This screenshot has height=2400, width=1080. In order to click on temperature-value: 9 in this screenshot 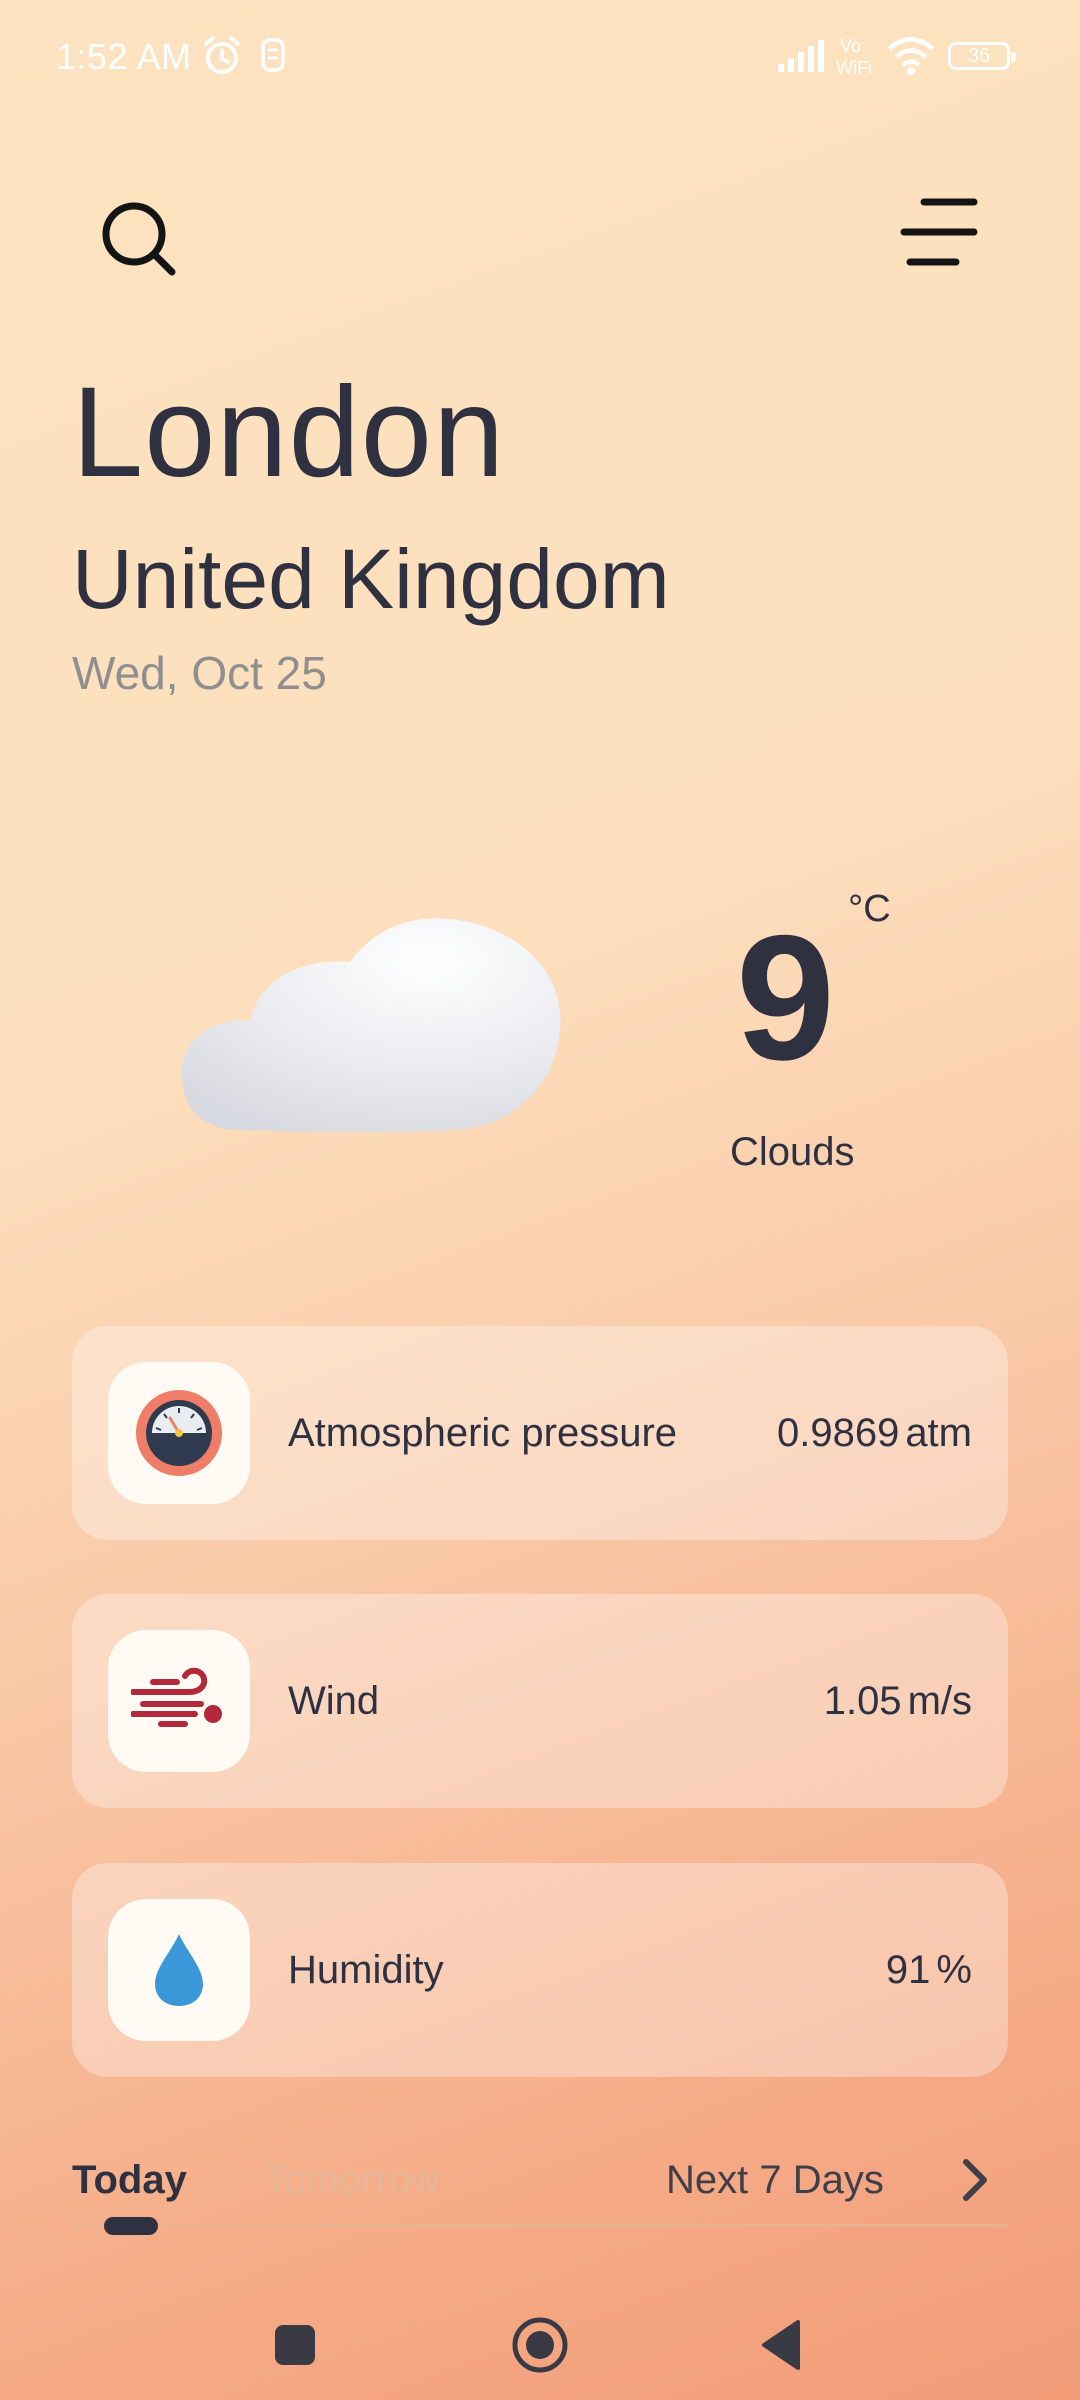, I will do `click(785, 997)`.